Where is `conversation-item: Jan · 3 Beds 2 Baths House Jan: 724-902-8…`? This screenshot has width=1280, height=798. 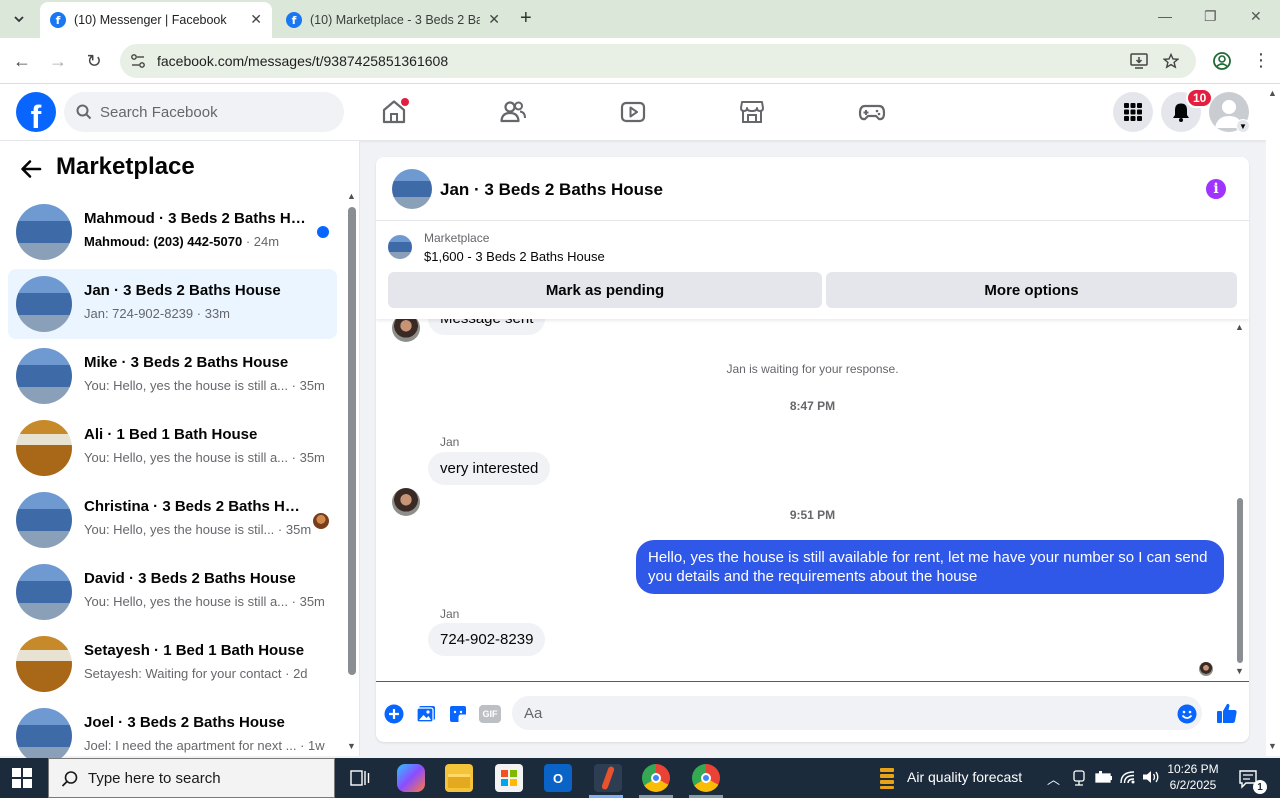
conversation-item: Jan · 3 Beds 2 Baths House Jan: 724-902-8… is located at coordinates (172, 304).